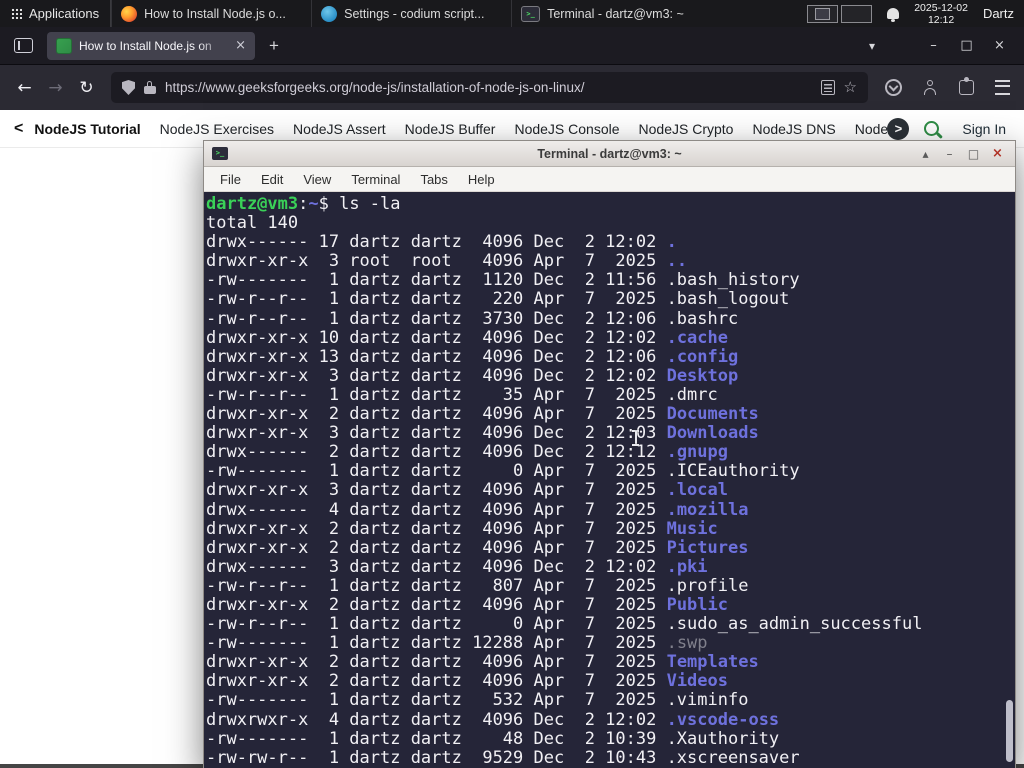  I want to click on terminal-titlebar: >_ Terminal - dartz@vm3: ~ ▴ – □ ×, so click(609, 154).